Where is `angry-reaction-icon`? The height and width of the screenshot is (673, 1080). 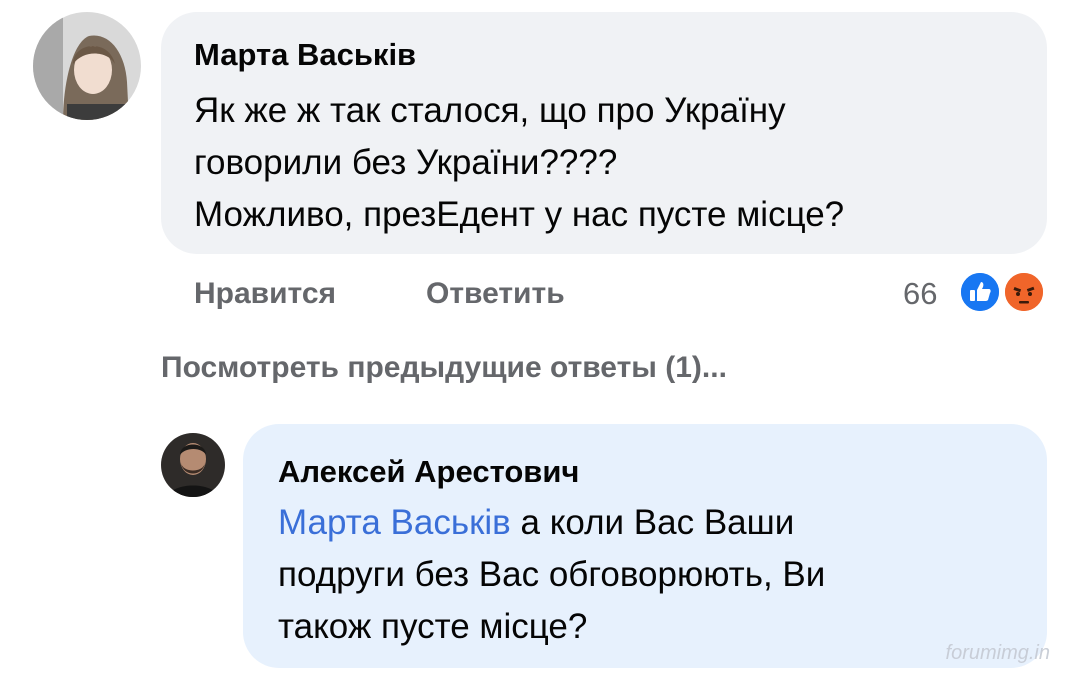 angry-reaction-icon is located at coordinates (1024, 292).